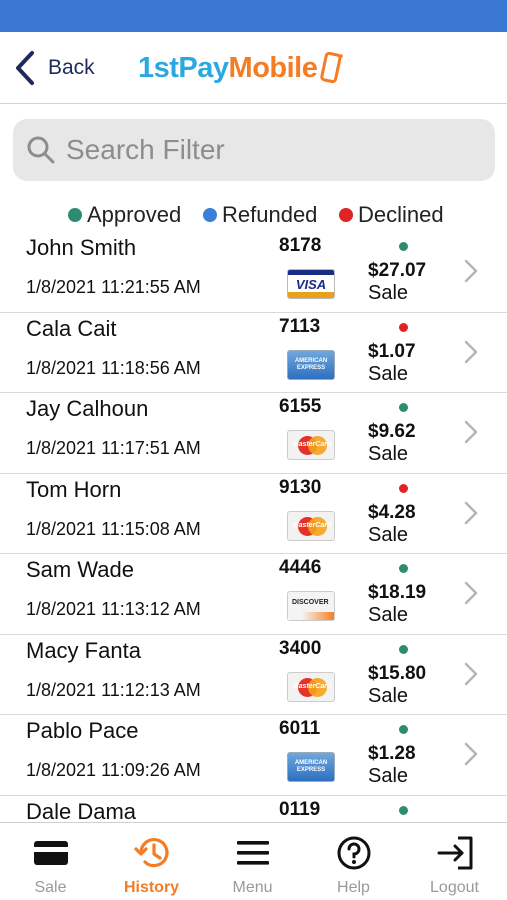 This screenshot has width=507, height=900. What do you see at coordinates (300, 245) in the screenshot?
I see `card-last4: 8178` at bounding box center [300, 245].